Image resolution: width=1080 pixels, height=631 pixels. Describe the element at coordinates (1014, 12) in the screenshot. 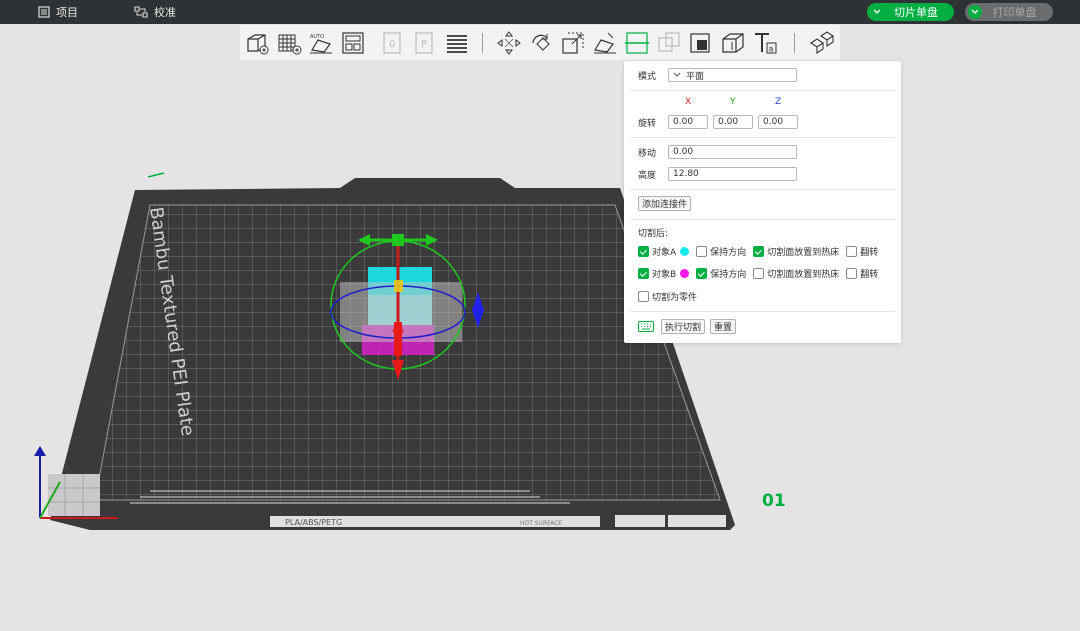

I see `print-plate-label: 打印单盘` at that location.